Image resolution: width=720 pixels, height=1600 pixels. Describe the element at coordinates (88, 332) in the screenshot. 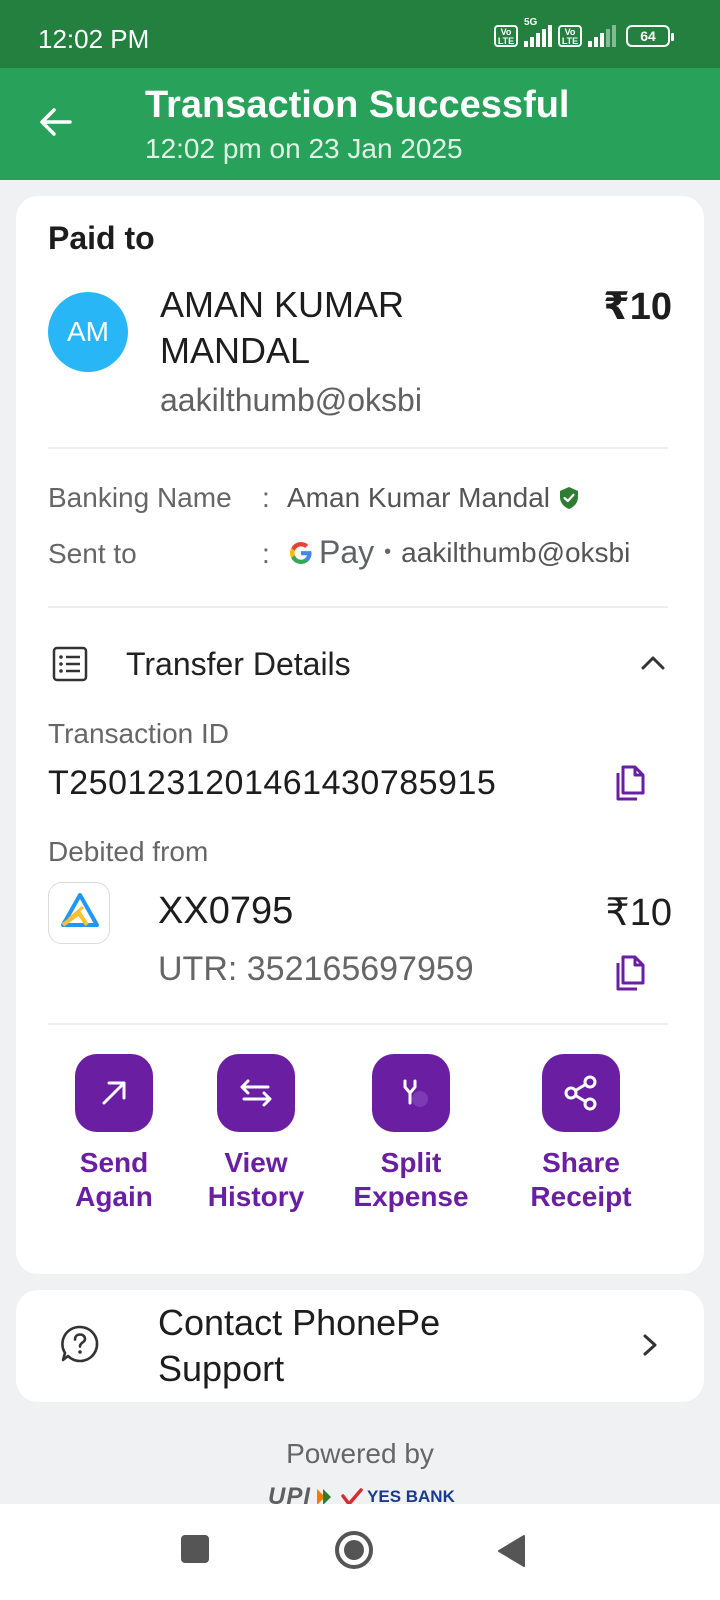

I see `avatar: AM` at that location.